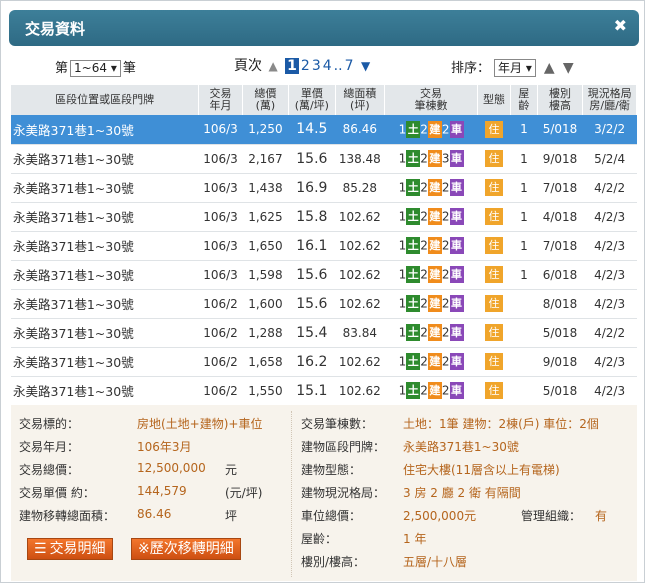 This screenshot has width=645, height=583. What do you see at coordinates (316, 66) in the screenshot?
I see `page-link-3: 3` at bounding box center [316, 66].